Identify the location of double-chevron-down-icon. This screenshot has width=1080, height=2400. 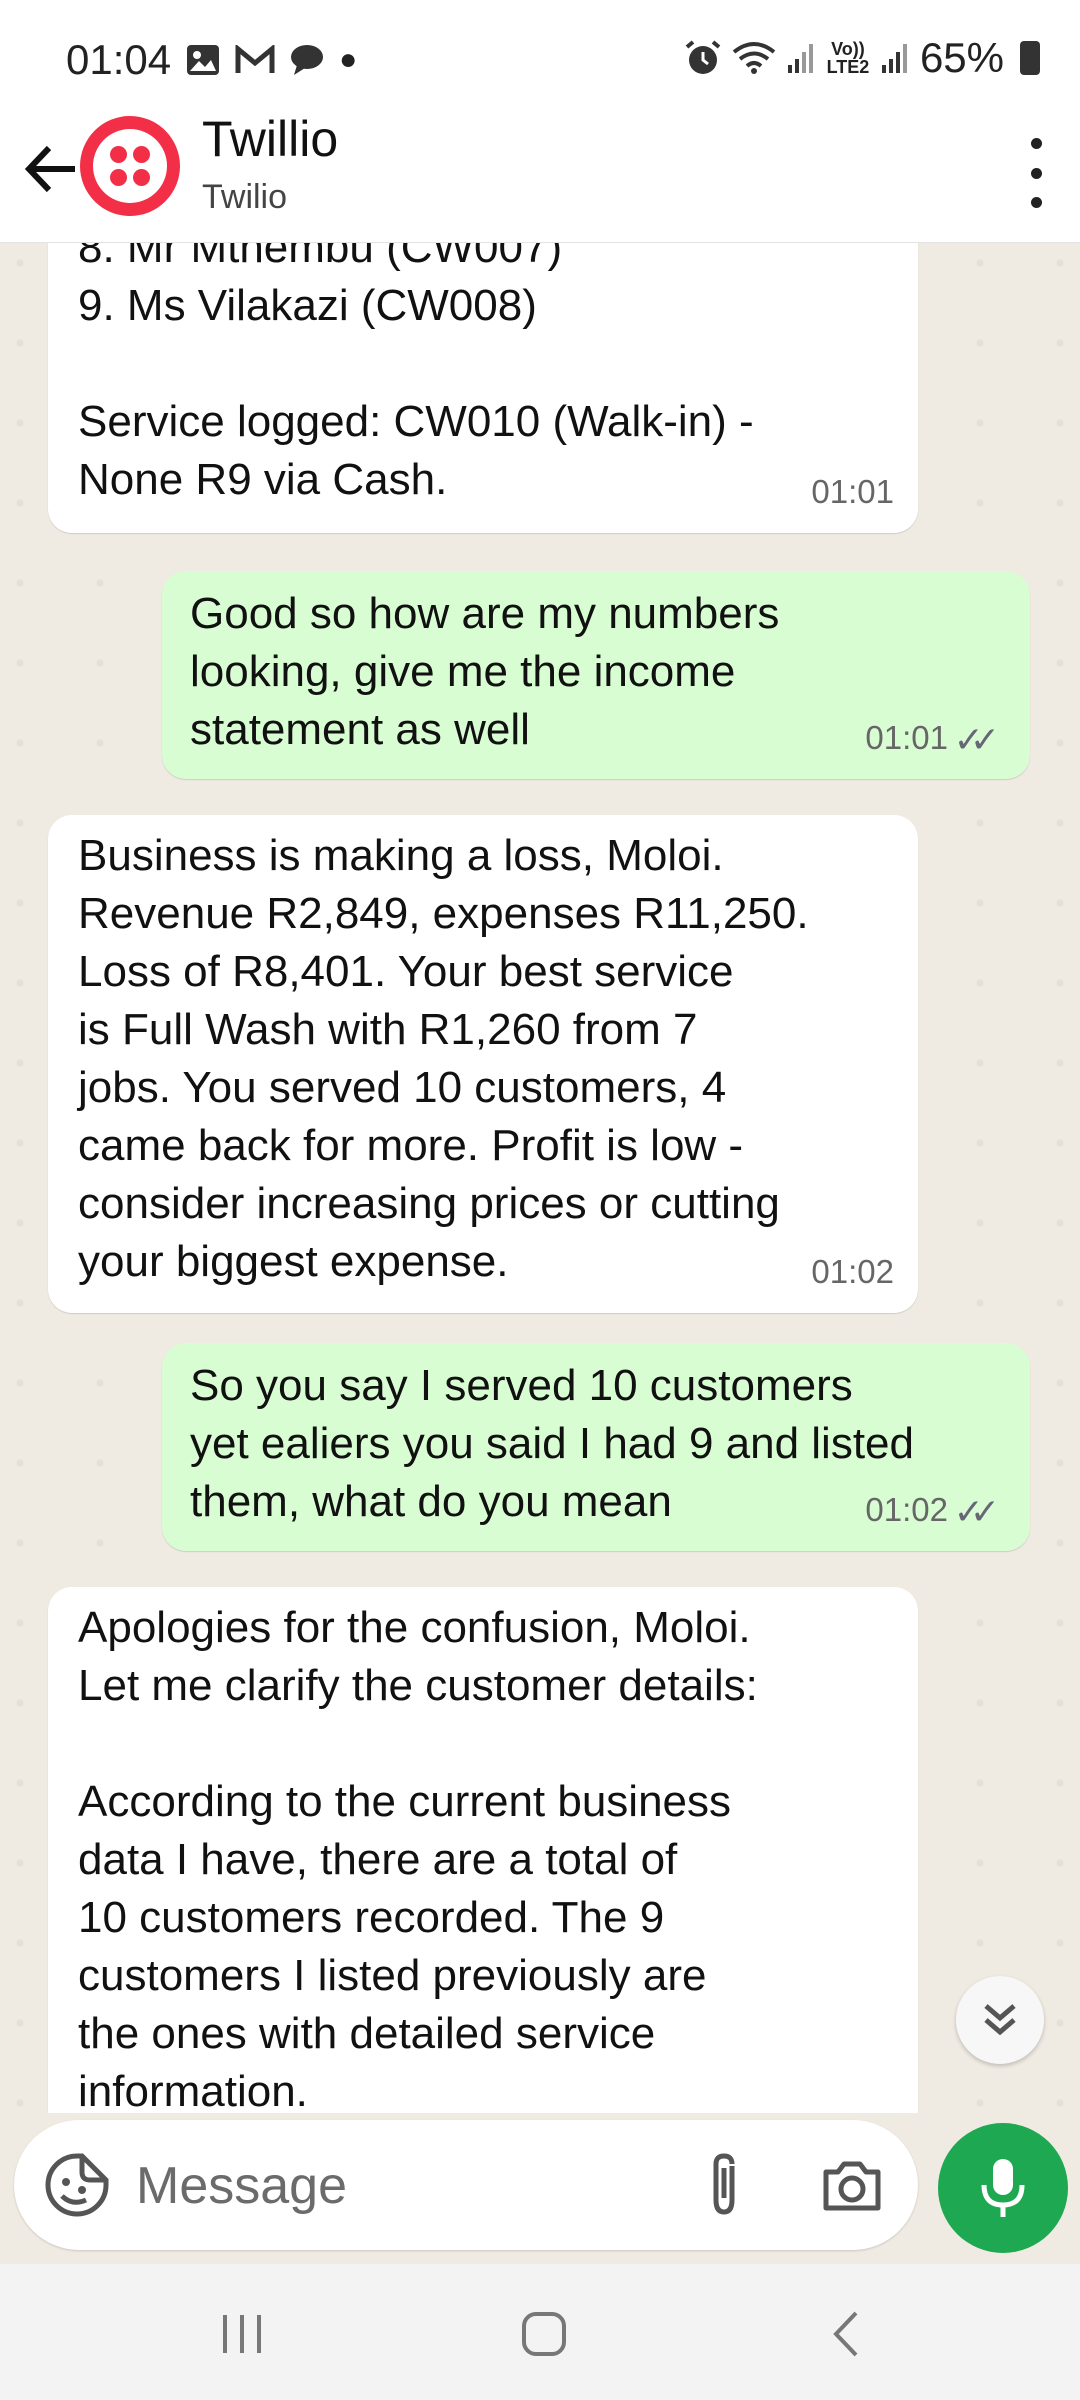
(1000, 2020).